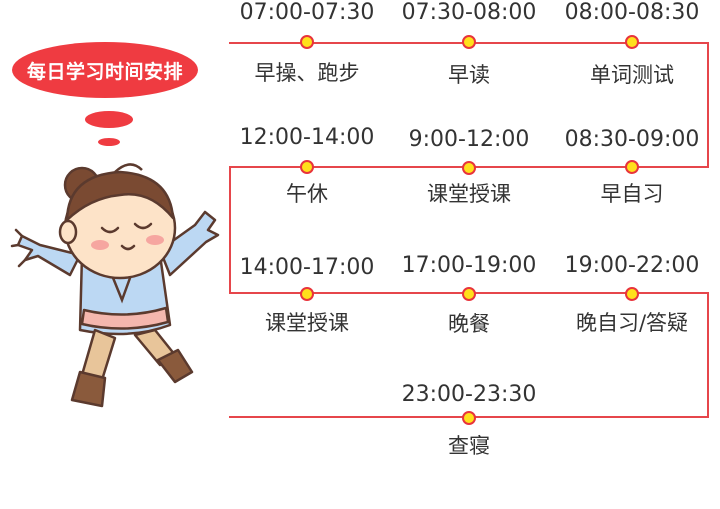 The image size is (720, 509). What do you see at coordinates (115, 285) in the screenshot?
I see `cartoon-student-character-icon` at bounding box center [115, 285].